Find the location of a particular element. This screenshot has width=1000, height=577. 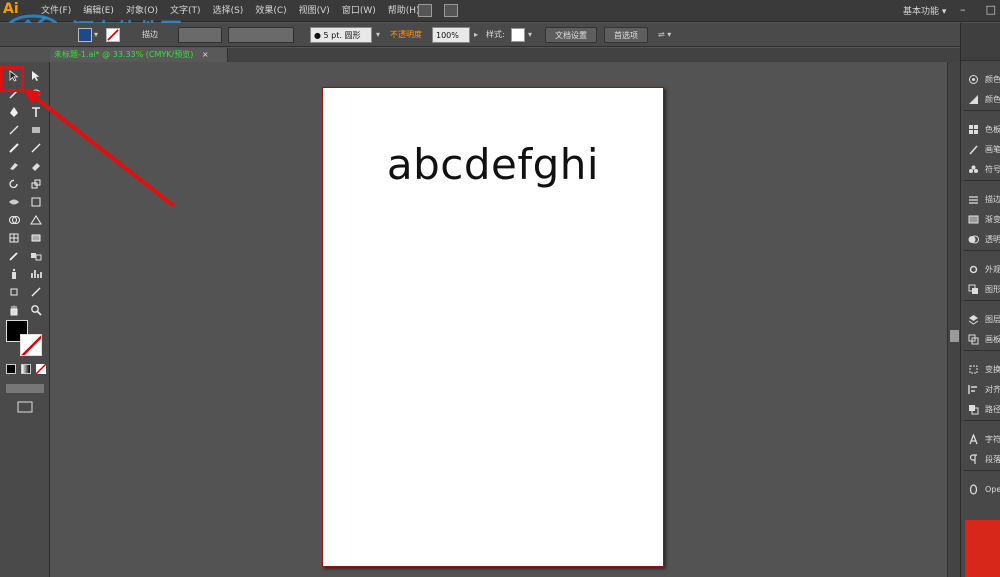

gradient-tool is located at coordinates (36, 238).